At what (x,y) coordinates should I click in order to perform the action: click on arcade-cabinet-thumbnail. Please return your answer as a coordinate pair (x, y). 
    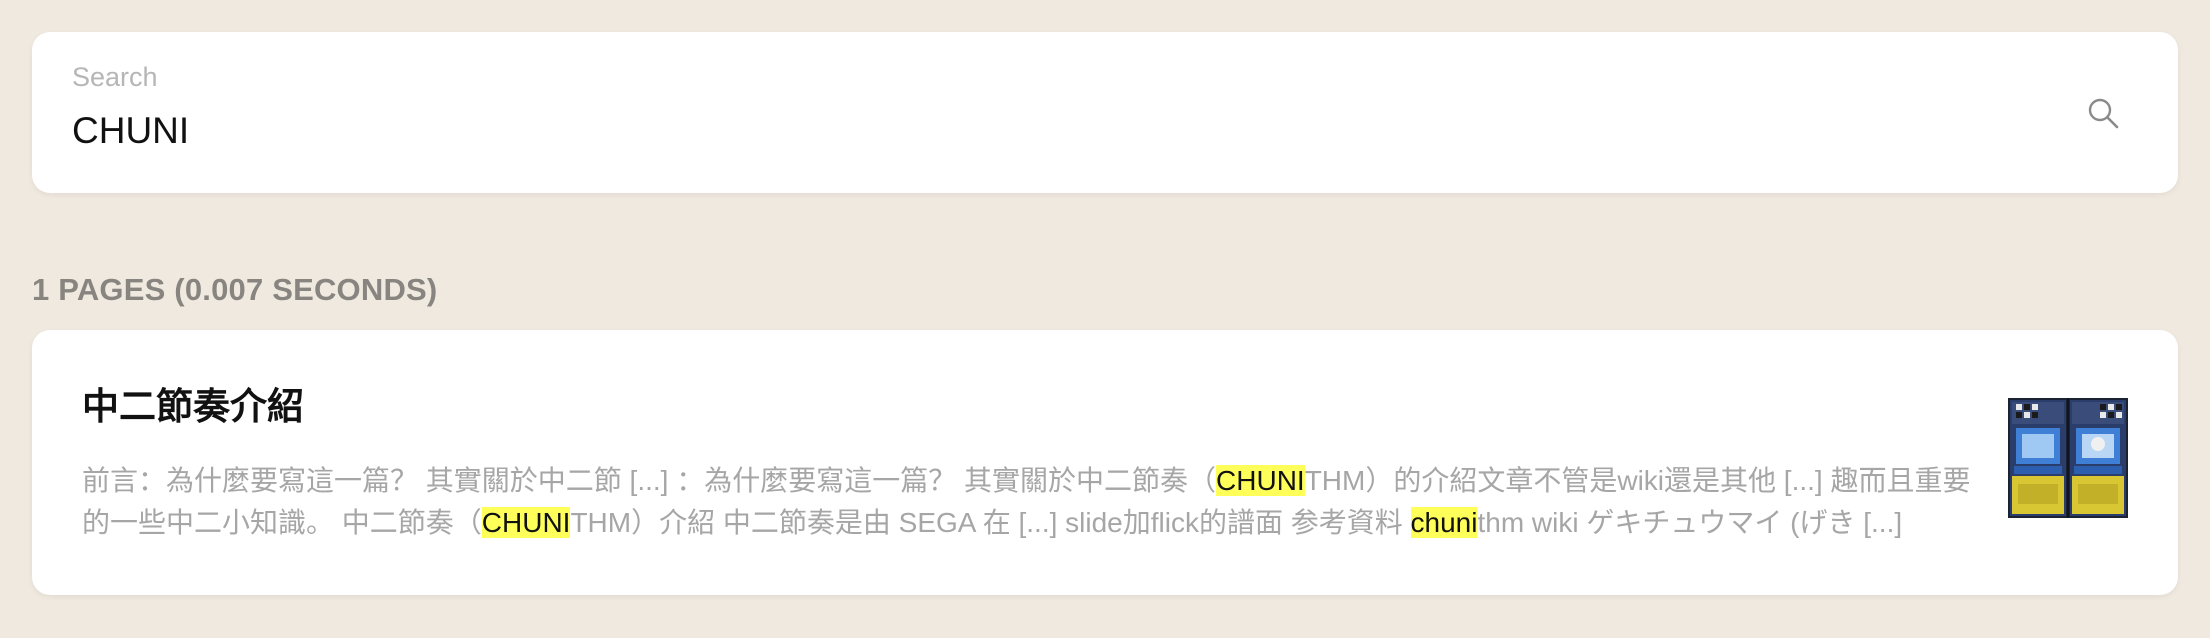
    Looking at the image, I should click on (2068, 458).